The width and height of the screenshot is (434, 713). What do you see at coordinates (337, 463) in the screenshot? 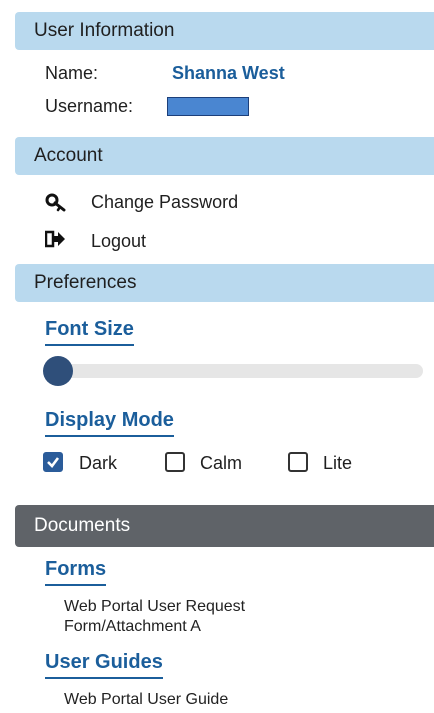
I see `lite-mode-label: Lite` at bounding box center [337, 463].